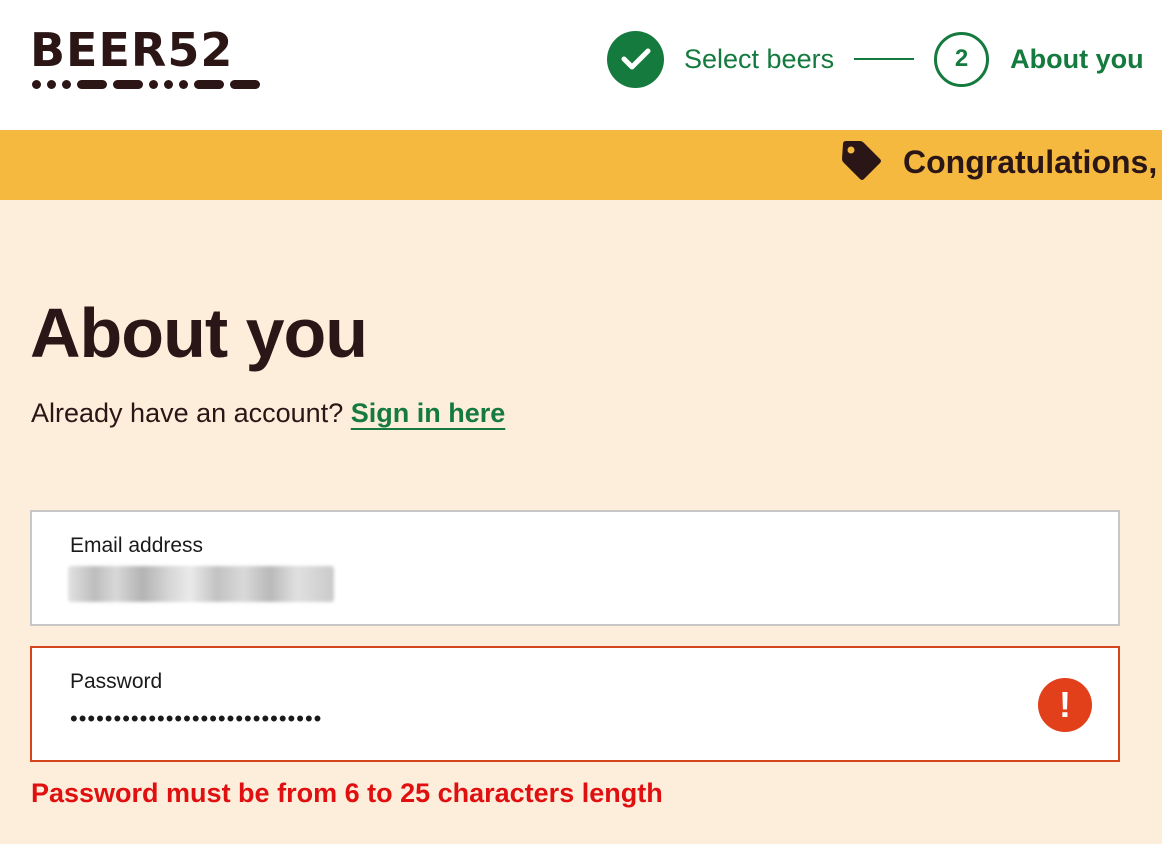 This screenshot has height=844, width=1162. I want to click on beer52-logo: BEER52, so click(163, 58).